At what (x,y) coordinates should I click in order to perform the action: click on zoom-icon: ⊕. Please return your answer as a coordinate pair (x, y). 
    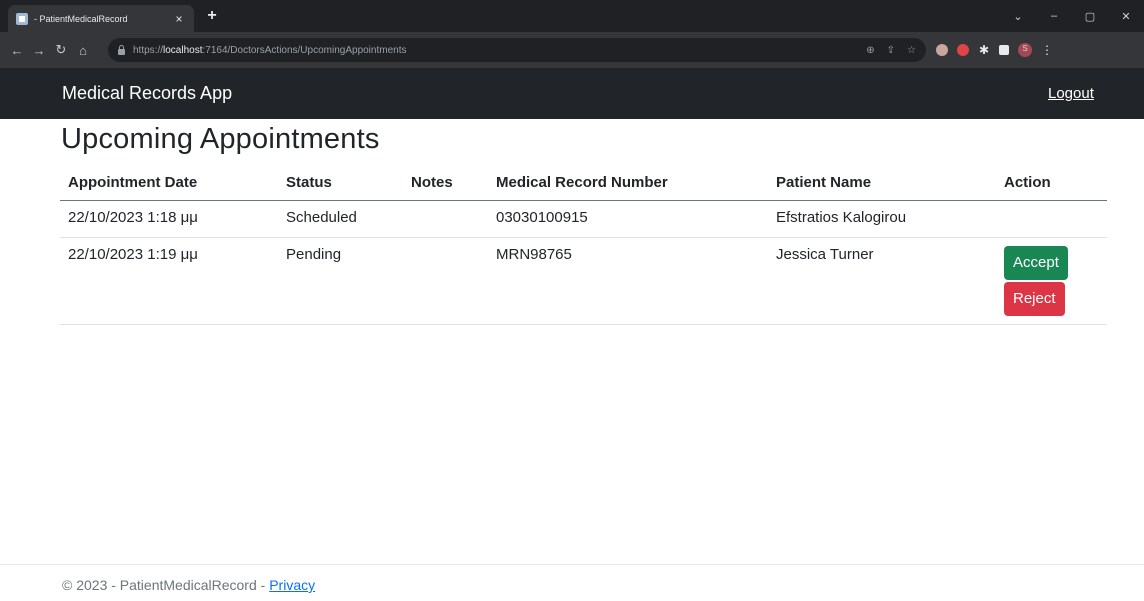
    Looking at the image, I should click on (870, 50).